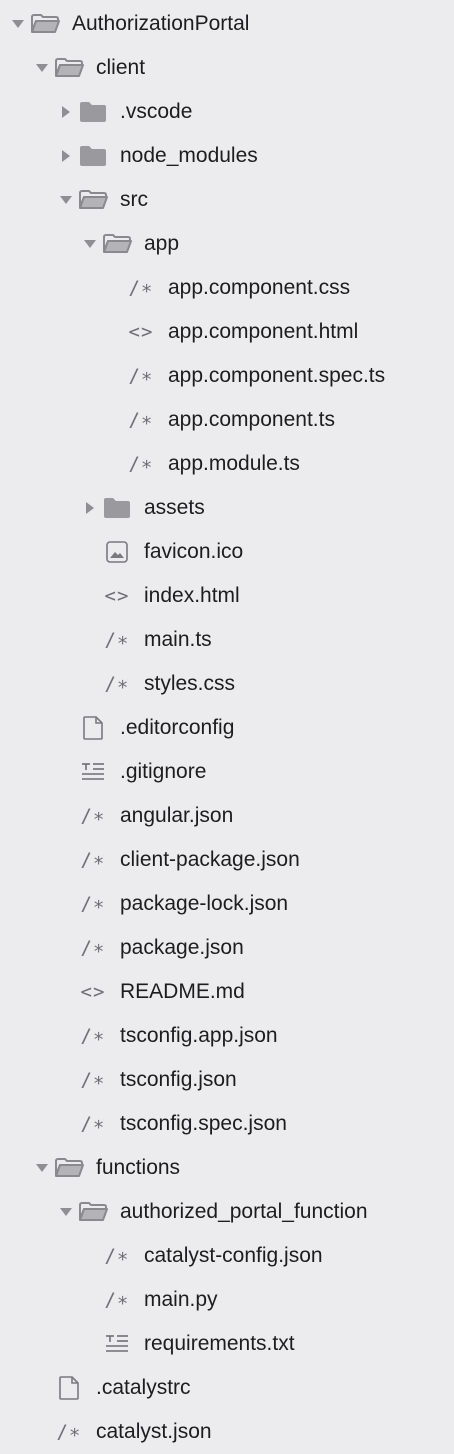  I want to click on tree-row: functions, so click(227, 1168).